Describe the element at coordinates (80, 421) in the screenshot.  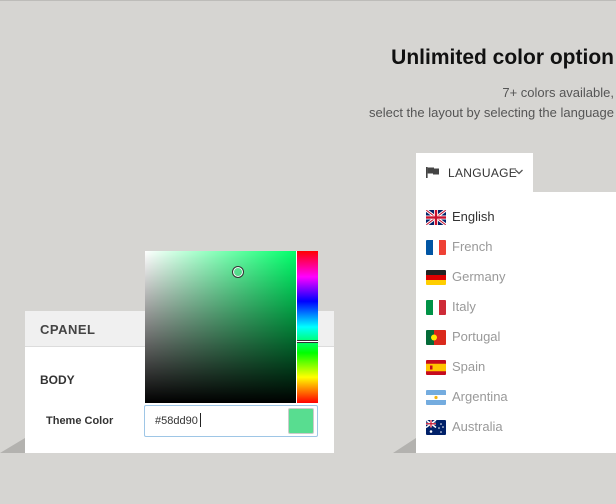
I see `theme-color-label: Theme Color` at that location.